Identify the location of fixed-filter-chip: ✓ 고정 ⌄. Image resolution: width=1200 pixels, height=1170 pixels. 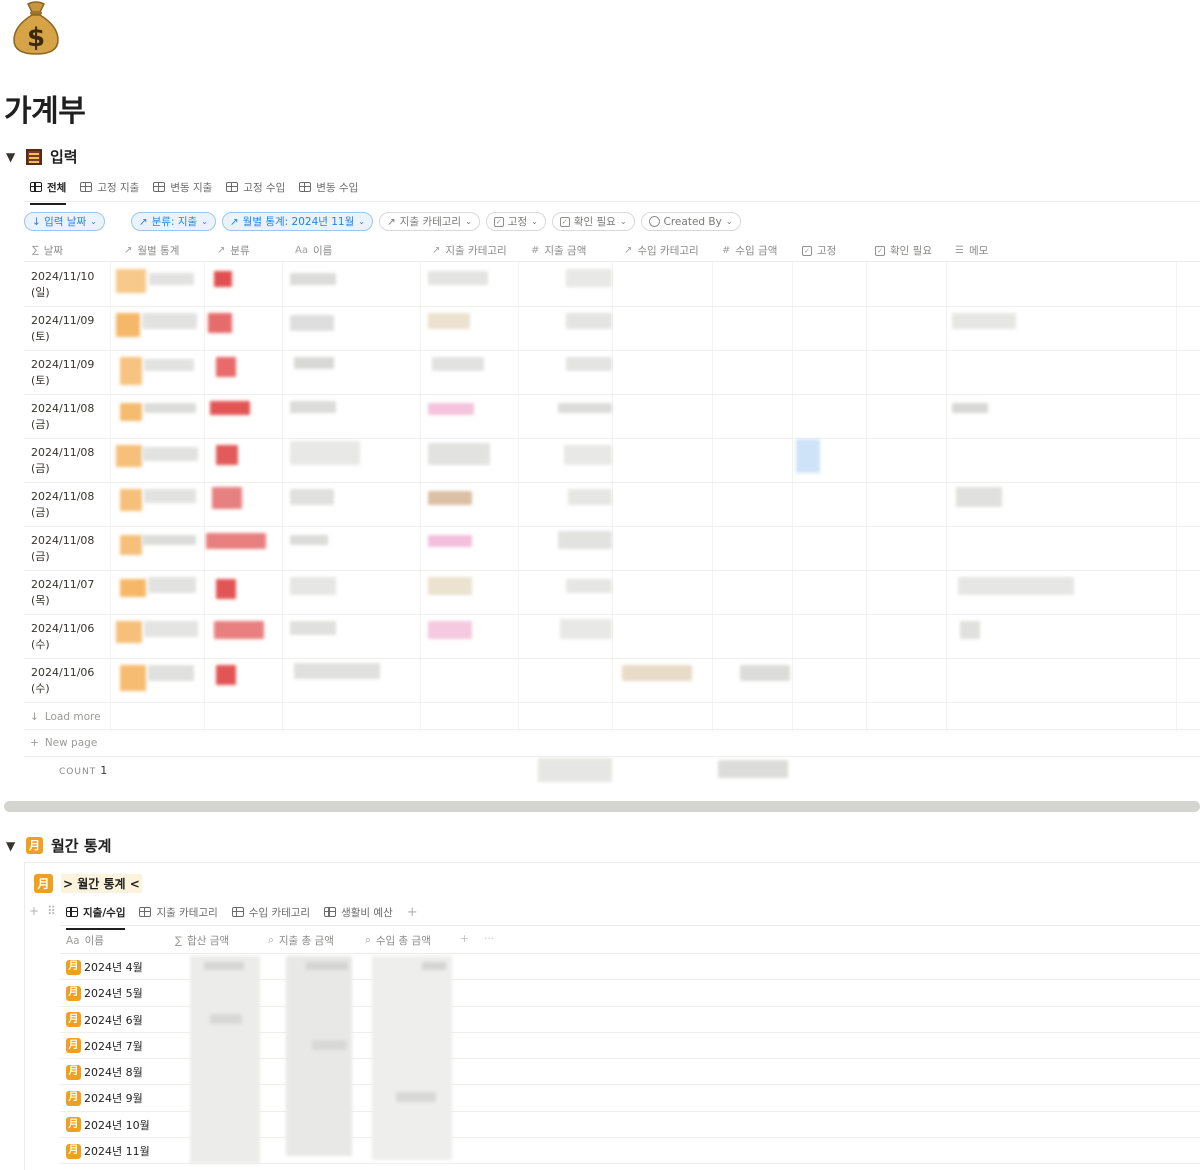
(515, 221).